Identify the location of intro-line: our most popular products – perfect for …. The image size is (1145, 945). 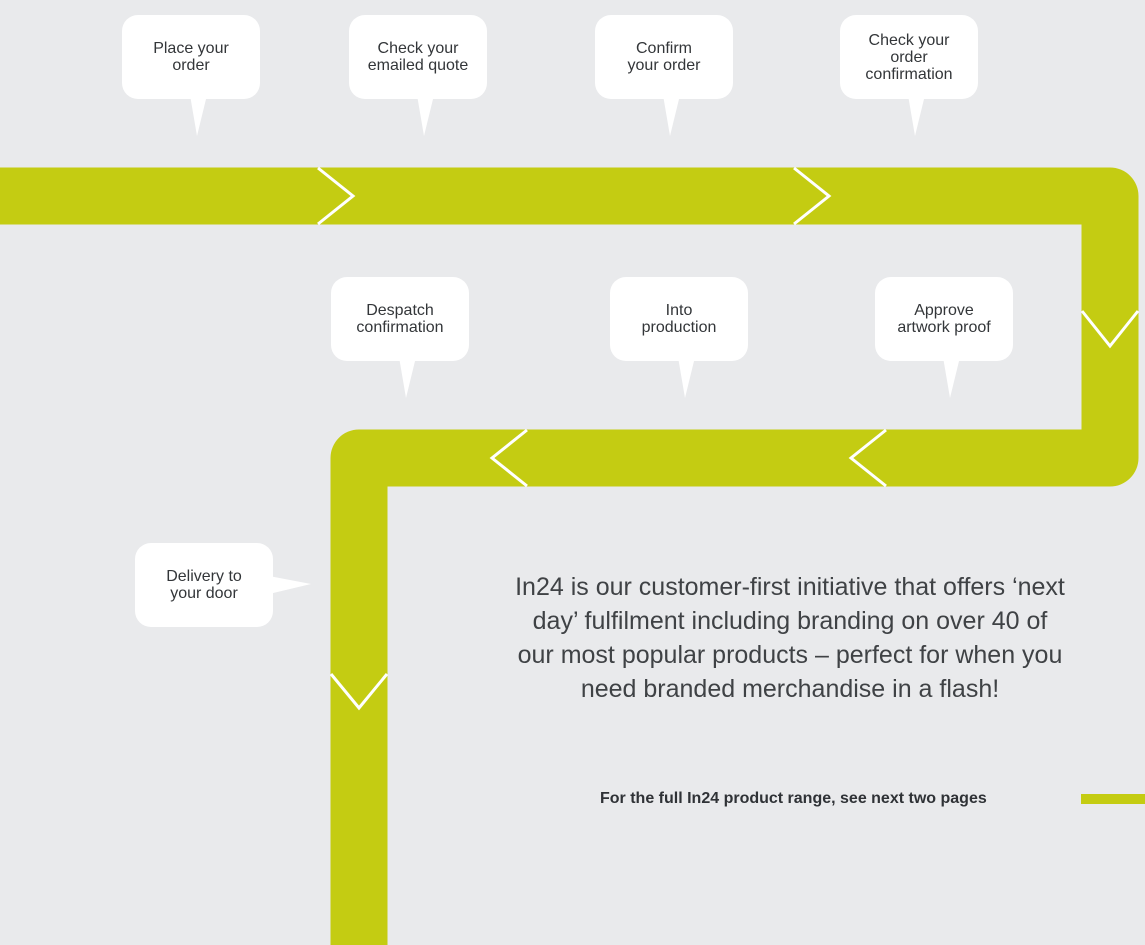
(790, 655).